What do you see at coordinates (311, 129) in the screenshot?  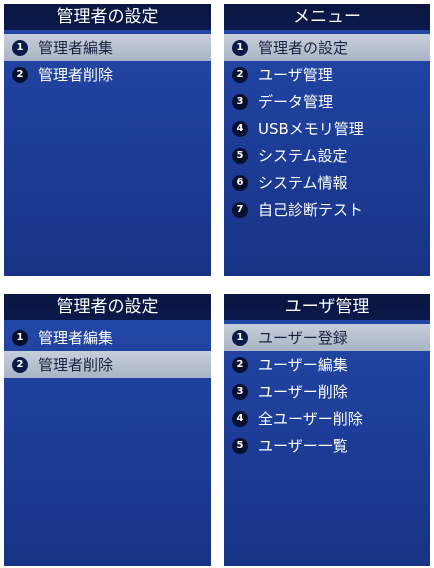 I see `menu-item-label: USBメモリ管理` at bounding box center [311, 129].